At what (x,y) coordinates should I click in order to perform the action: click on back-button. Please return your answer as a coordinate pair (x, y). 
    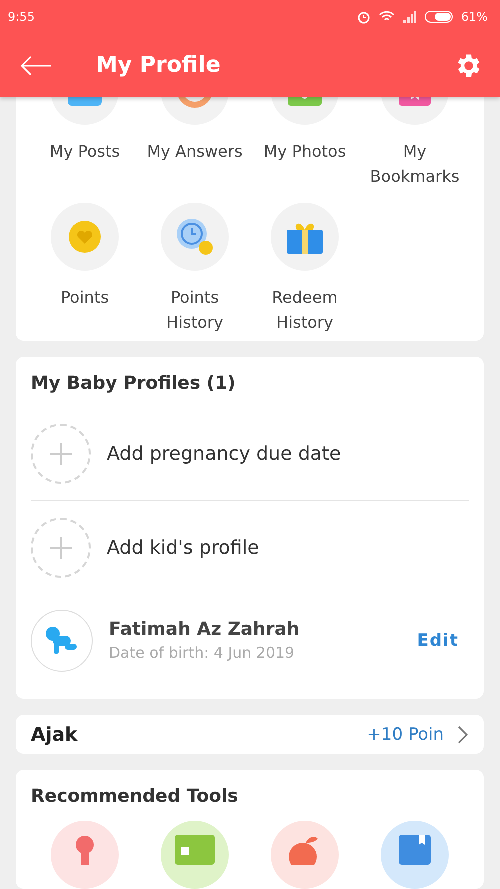
    Looking at the image, I should click on (36, 66).